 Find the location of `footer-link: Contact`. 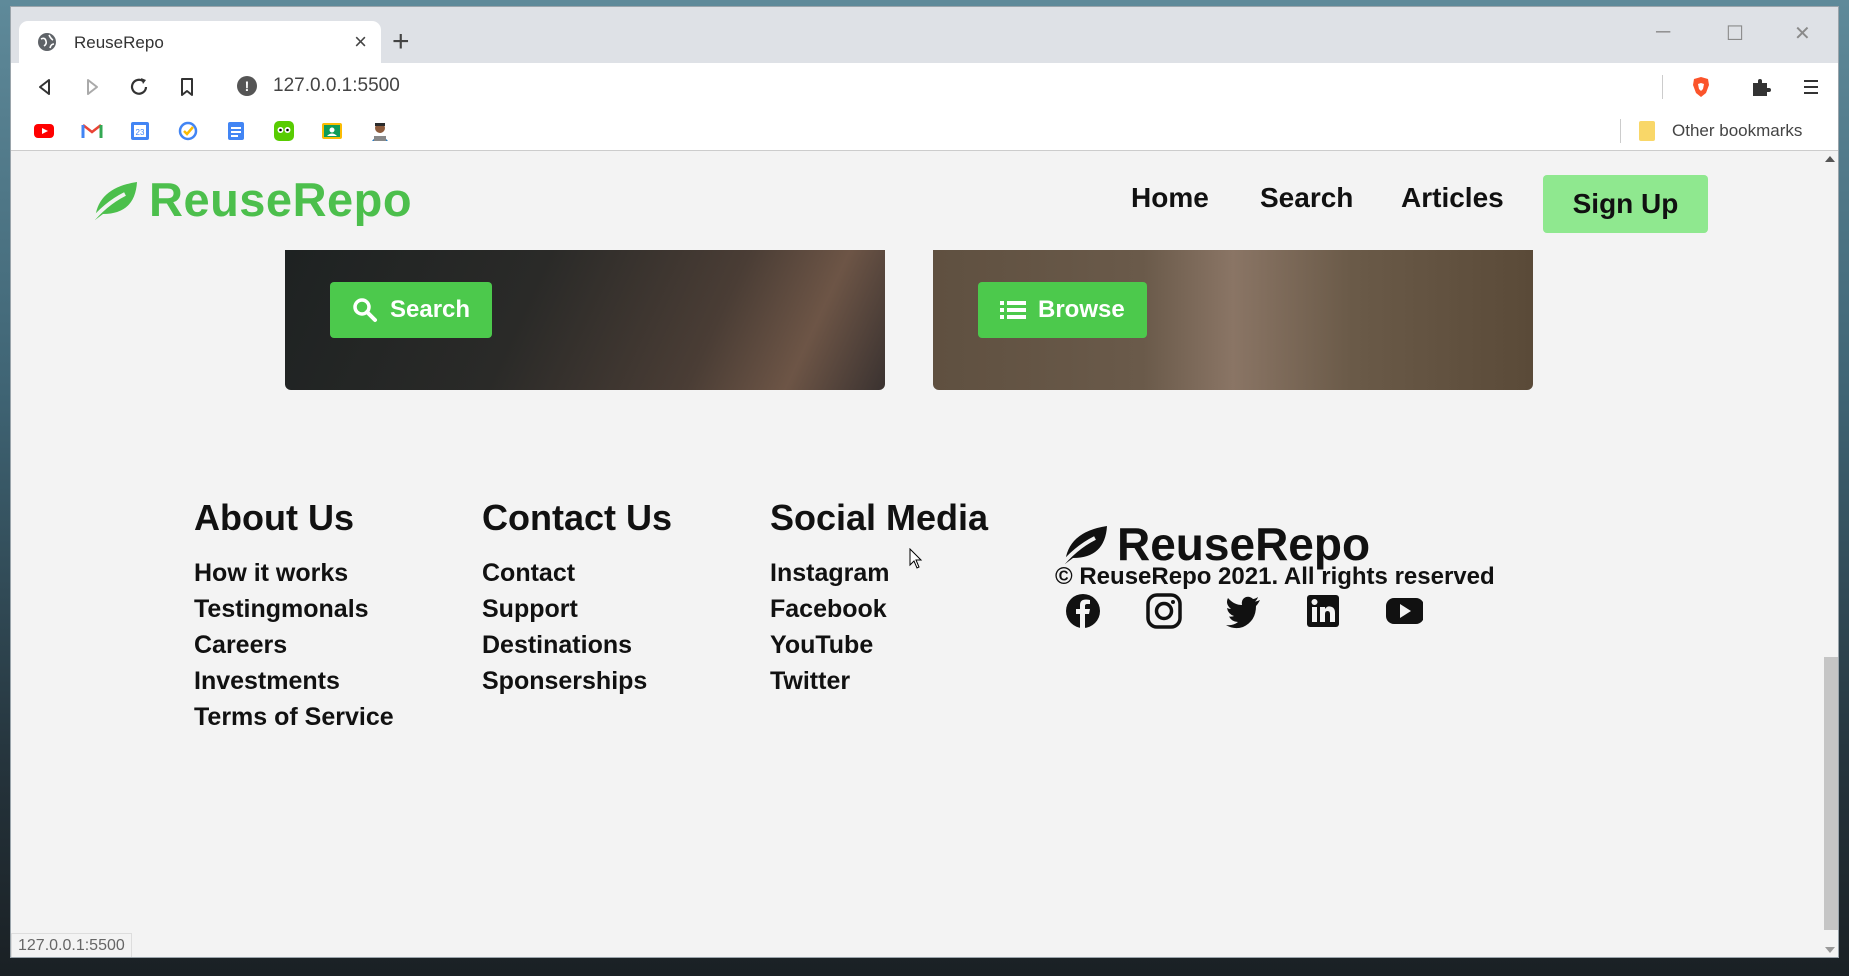

footer-link: Contact is located at coordinates (577, 573).